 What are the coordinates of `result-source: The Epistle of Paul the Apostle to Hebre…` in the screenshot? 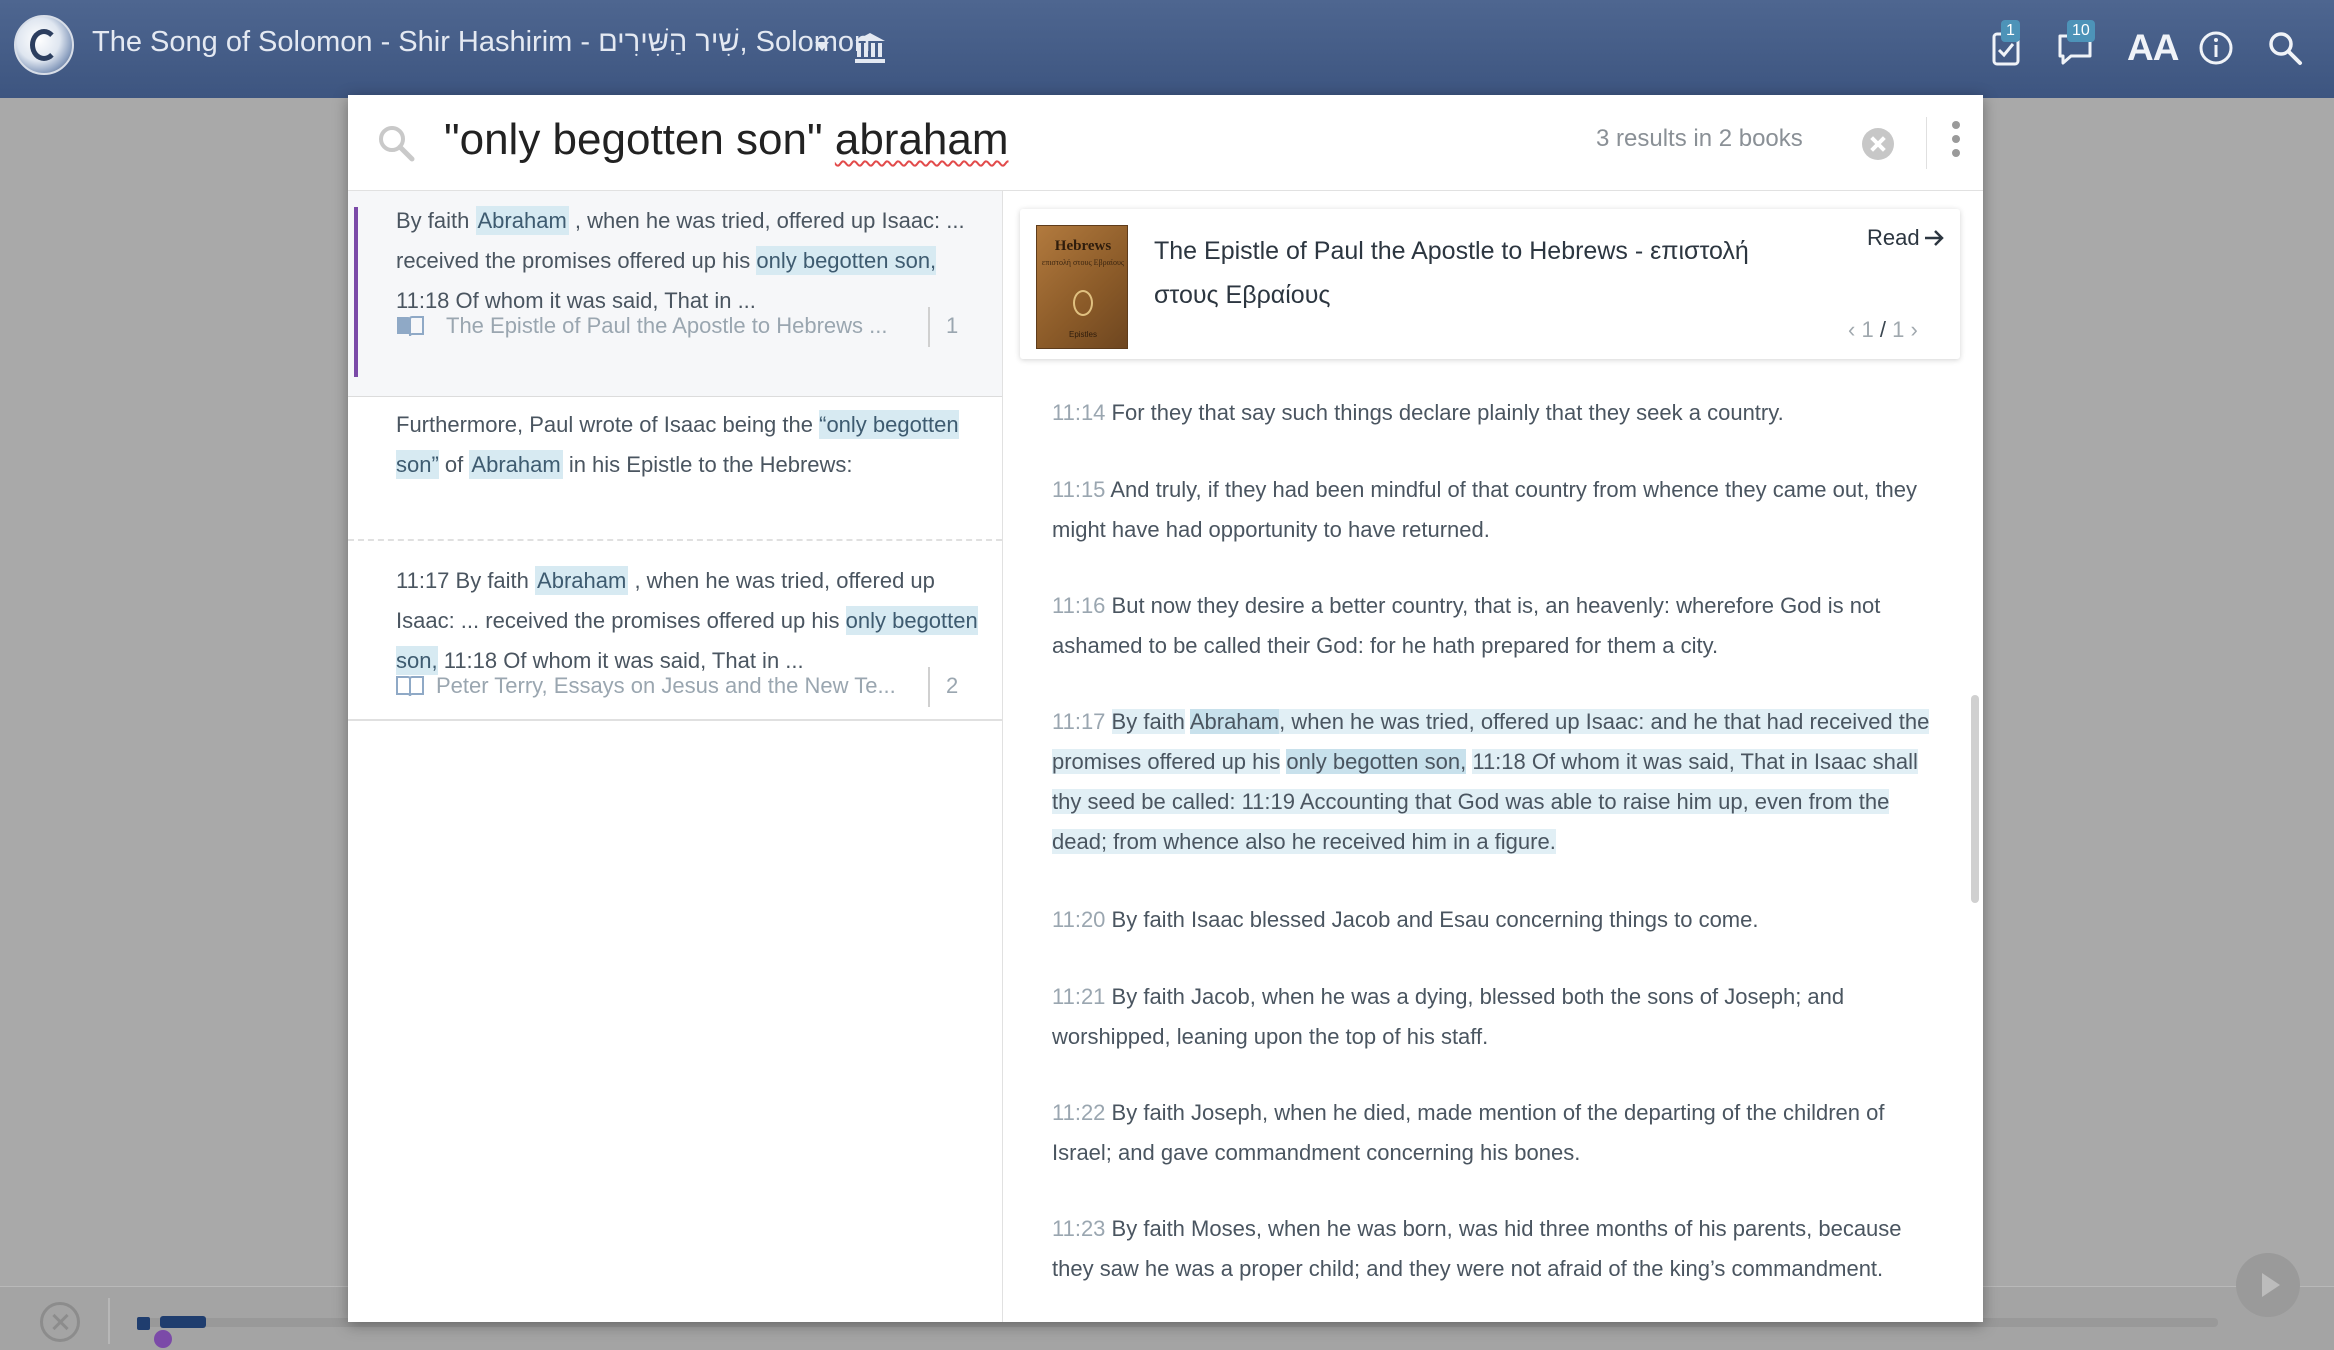 It's located at (676, 327).